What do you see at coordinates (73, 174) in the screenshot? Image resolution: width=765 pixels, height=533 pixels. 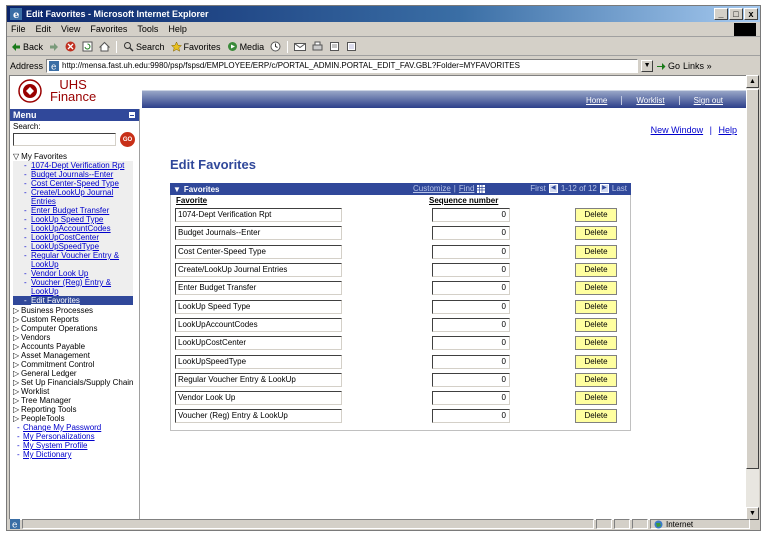 I see `sidebar-favorite-item: Budget Journals--Enter` at bounding box center [73, 174].